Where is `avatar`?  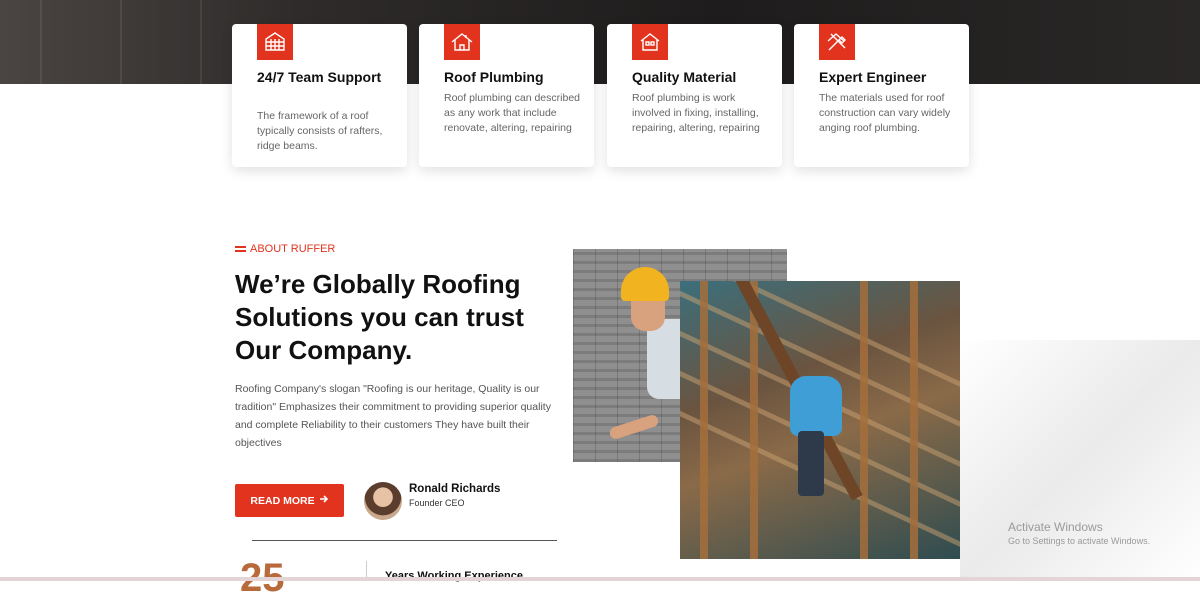 avatar is located at coordinates (383, 501).